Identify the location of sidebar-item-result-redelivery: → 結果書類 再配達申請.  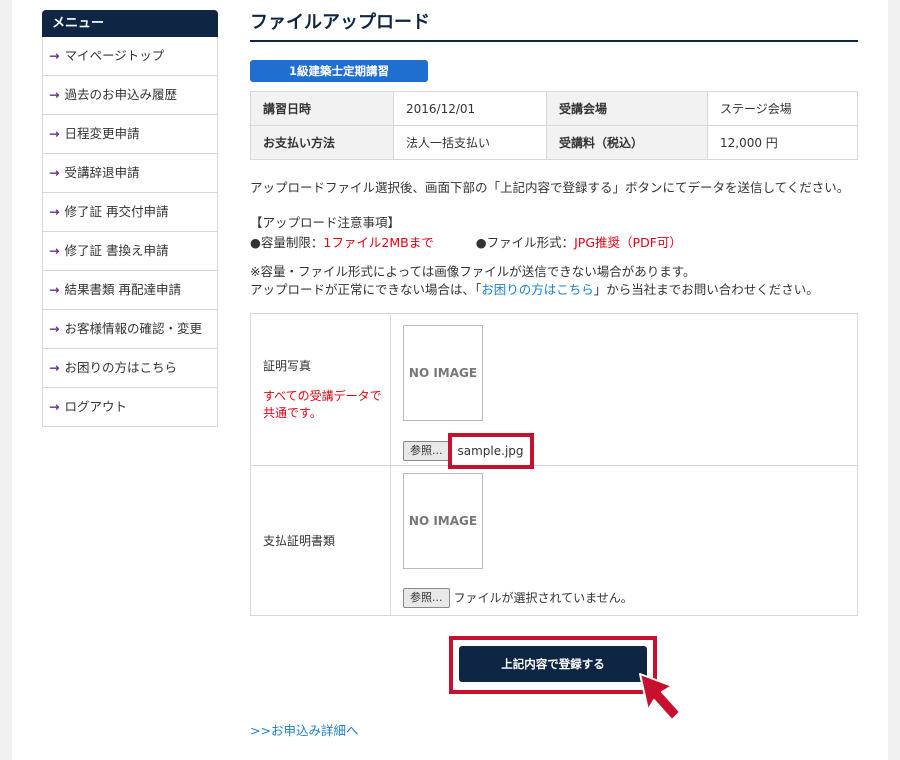
(130, 290).